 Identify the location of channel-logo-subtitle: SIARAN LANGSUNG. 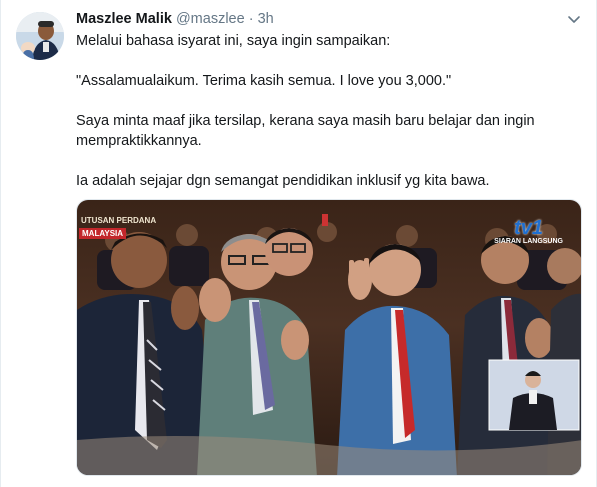
(528, 241).